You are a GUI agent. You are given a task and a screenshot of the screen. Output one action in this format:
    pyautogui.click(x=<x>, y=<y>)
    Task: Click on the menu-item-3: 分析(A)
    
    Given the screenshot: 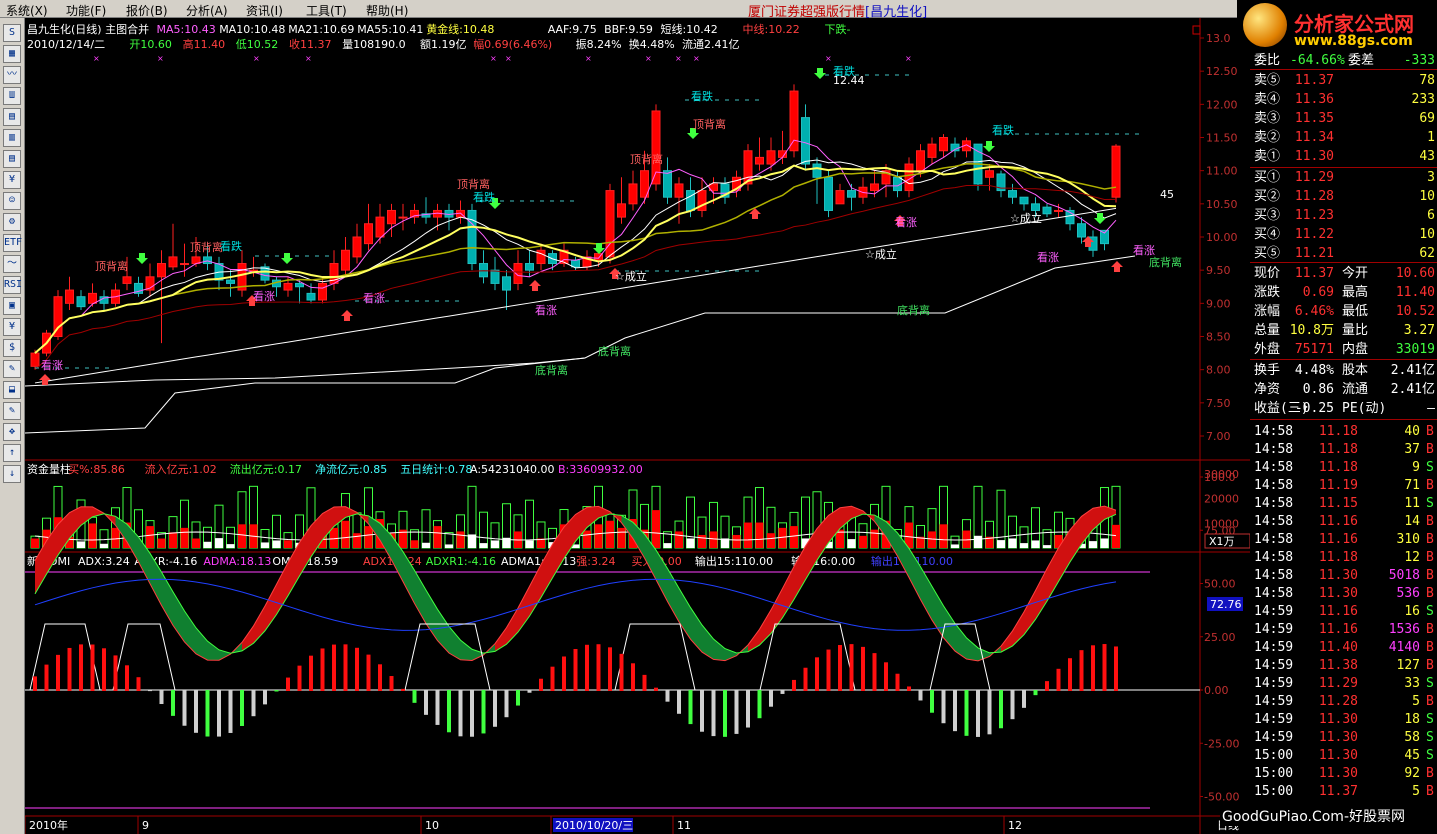 What is the action you would take?
    pyautogui.click(x=207, y=10)
    